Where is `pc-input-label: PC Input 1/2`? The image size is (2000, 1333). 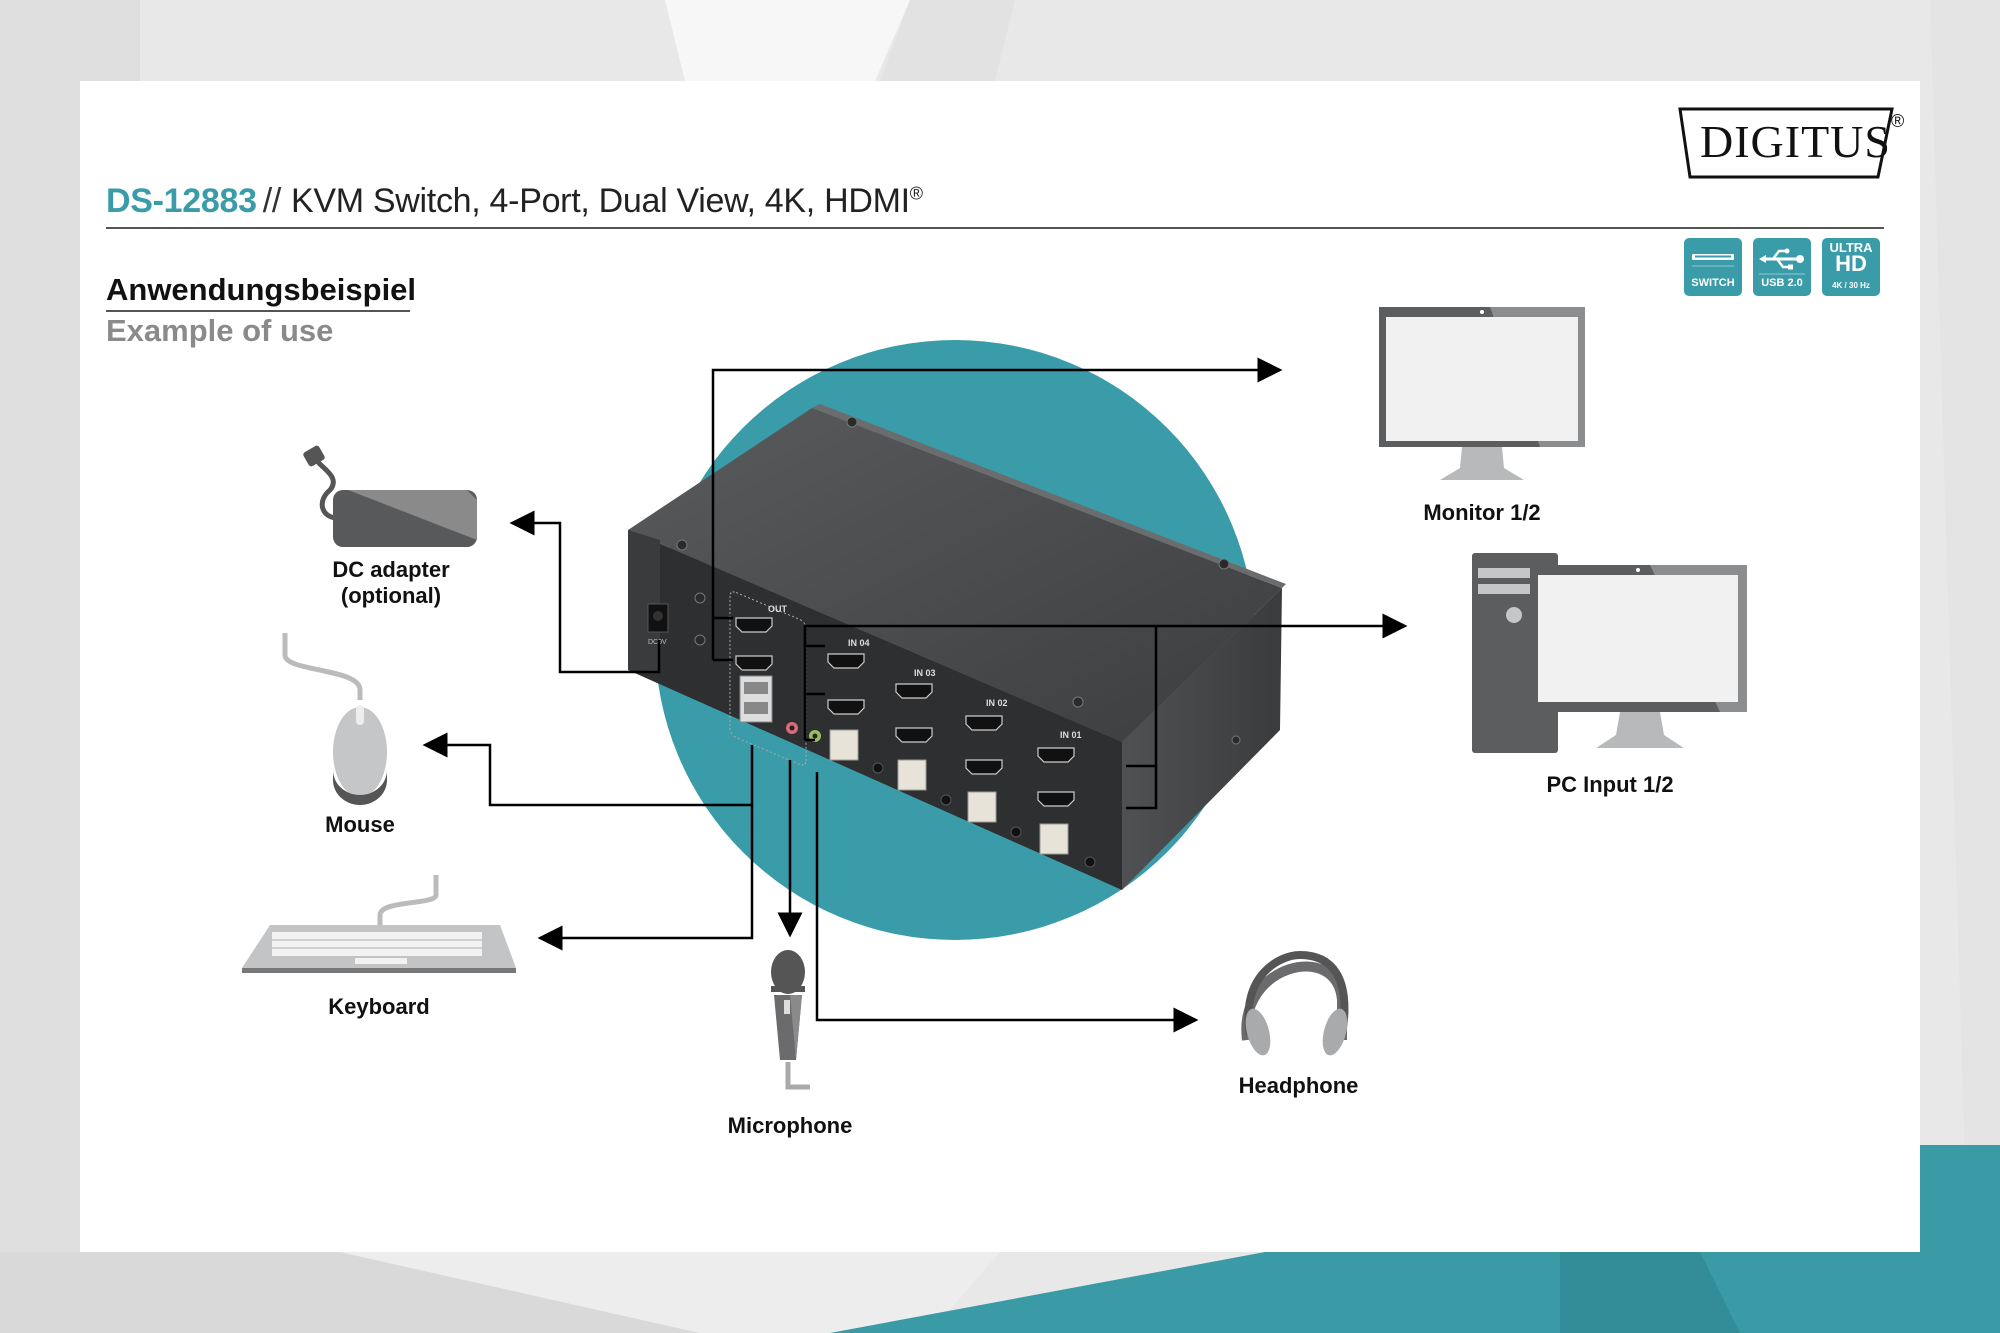
pc-input-label: PC Input 1/2 is located at coordinates (1610, 784).